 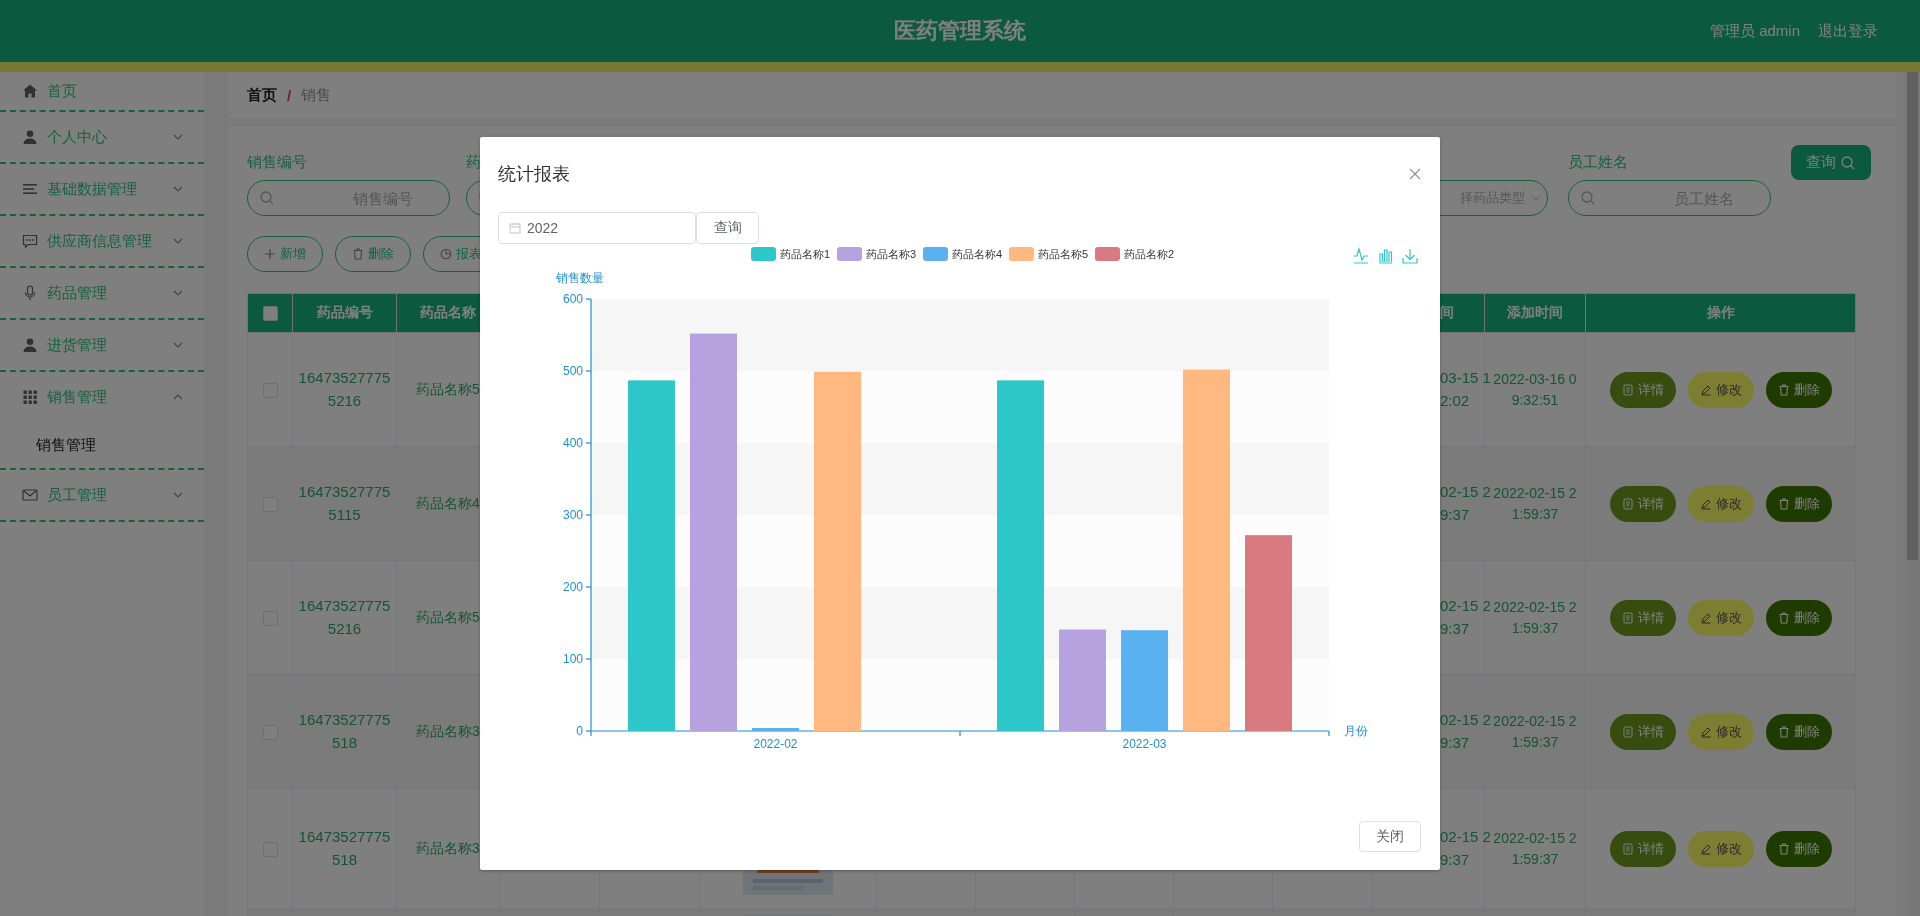 What do you see at coordinates (344, 313) in the screenshot?
I see `table-header-cell: 药品编号` at bounding box center [344, 313].